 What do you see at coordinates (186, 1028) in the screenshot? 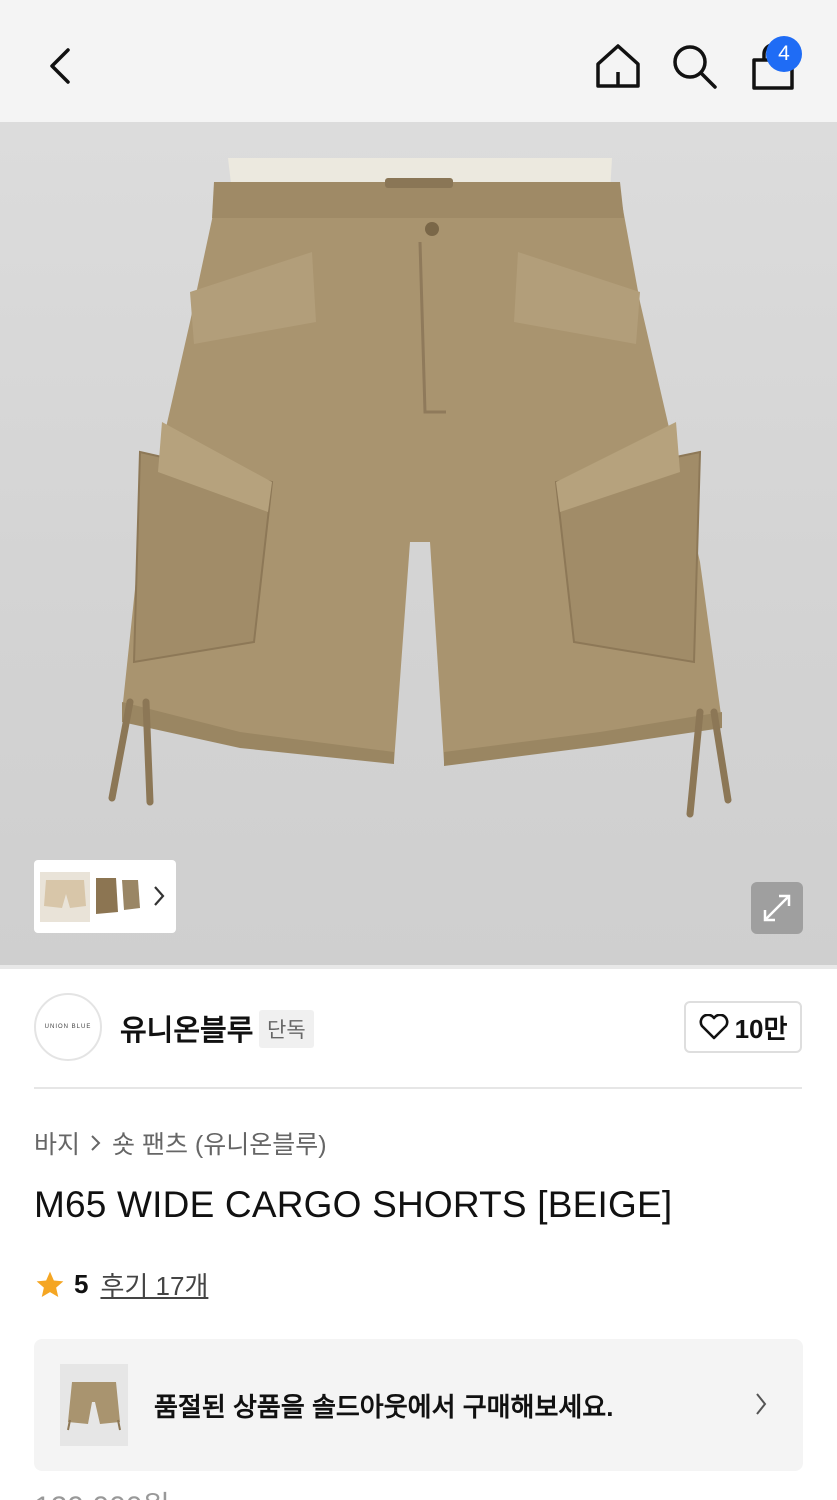
I see `brand-name: 유니온블루` at bounding box center [186, 1028].